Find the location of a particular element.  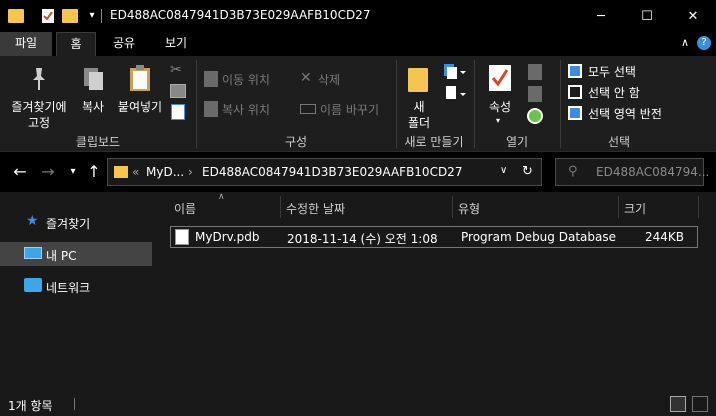

column-header-size: 크기 is located at coordinates (635, 208).